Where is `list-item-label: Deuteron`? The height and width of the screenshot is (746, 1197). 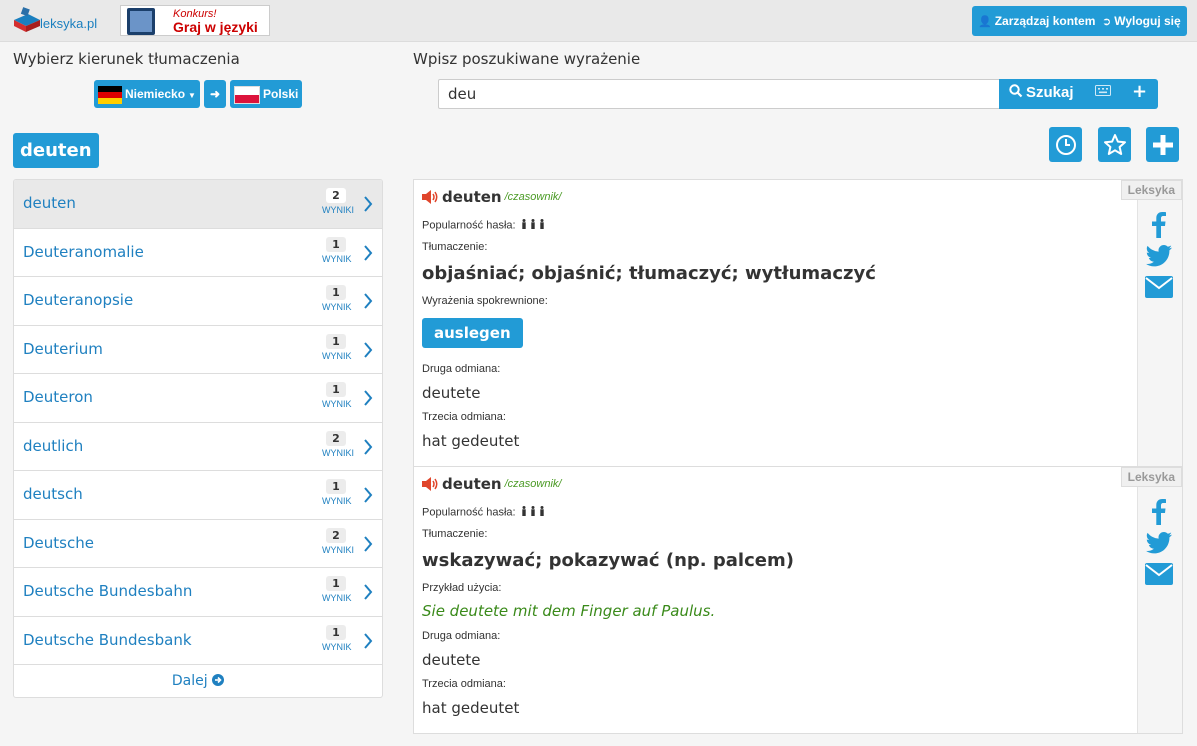 list-item-label: Deuteron is located at coordinates (58, 397).